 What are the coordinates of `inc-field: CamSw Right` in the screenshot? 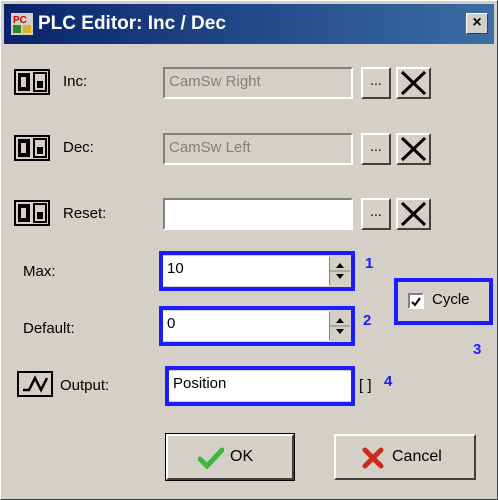 It's located at (258, 83).